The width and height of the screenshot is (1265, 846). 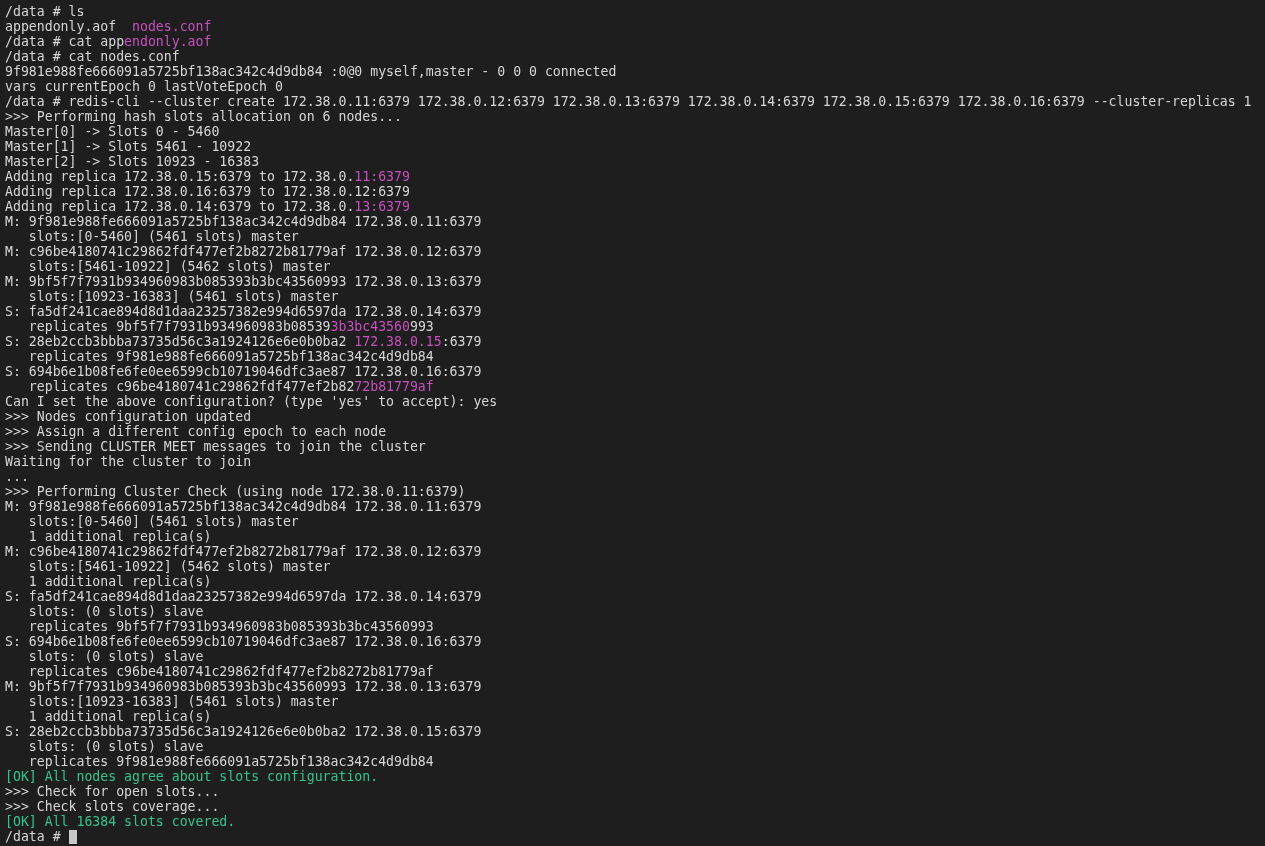 What do you see at coordinates (421, 326) in the screenshot?
I see `terminal-text: 993` at bounding box center [421, 326].